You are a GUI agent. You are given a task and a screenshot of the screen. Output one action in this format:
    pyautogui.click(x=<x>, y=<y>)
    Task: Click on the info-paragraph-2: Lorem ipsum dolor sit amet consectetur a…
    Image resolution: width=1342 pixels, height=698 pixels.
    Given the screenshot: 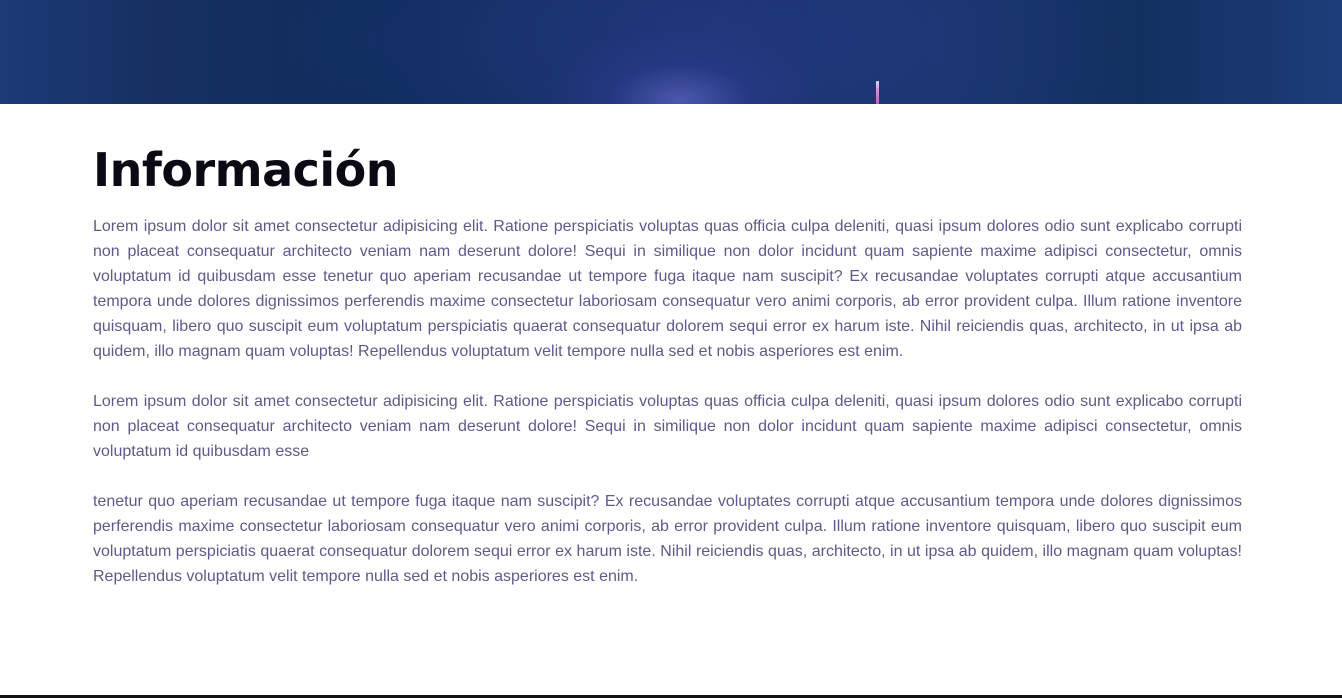 What is the action you would take?
    pyautogui.click(x=667, y=426)
    